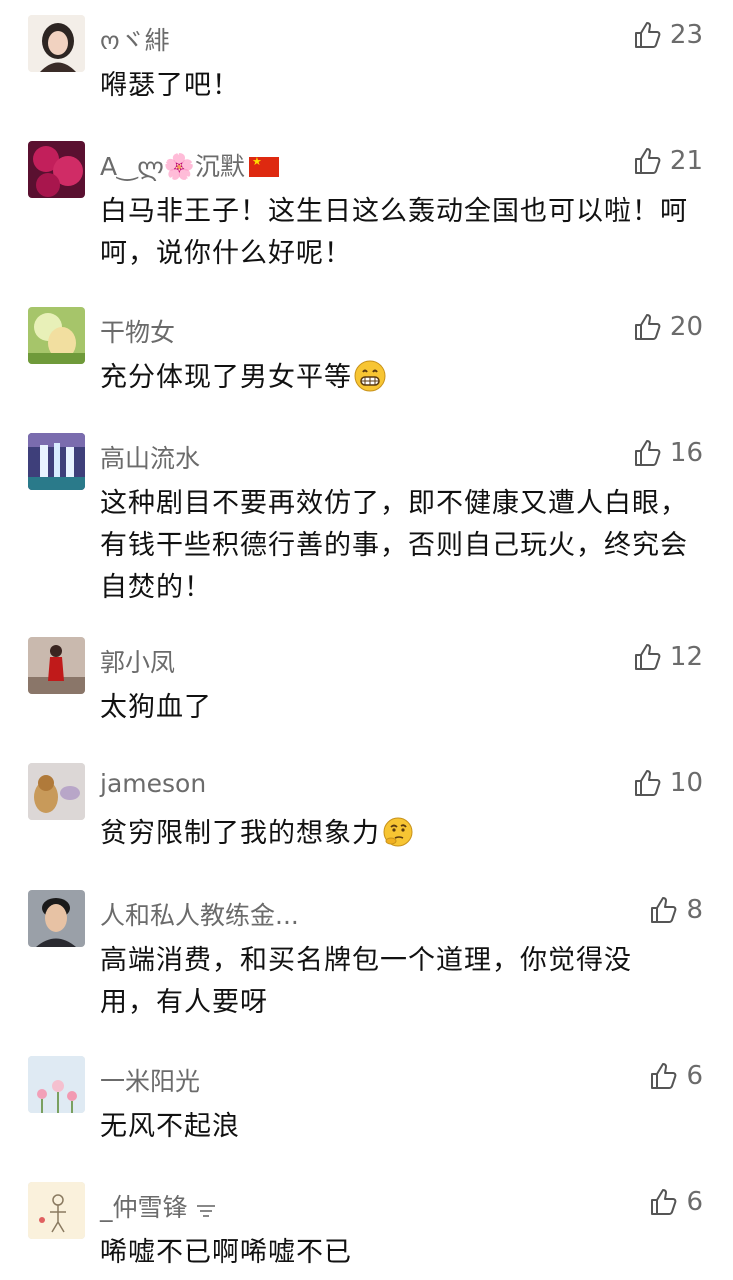  I want to click on comment-username: jameson, so click(153, 783).